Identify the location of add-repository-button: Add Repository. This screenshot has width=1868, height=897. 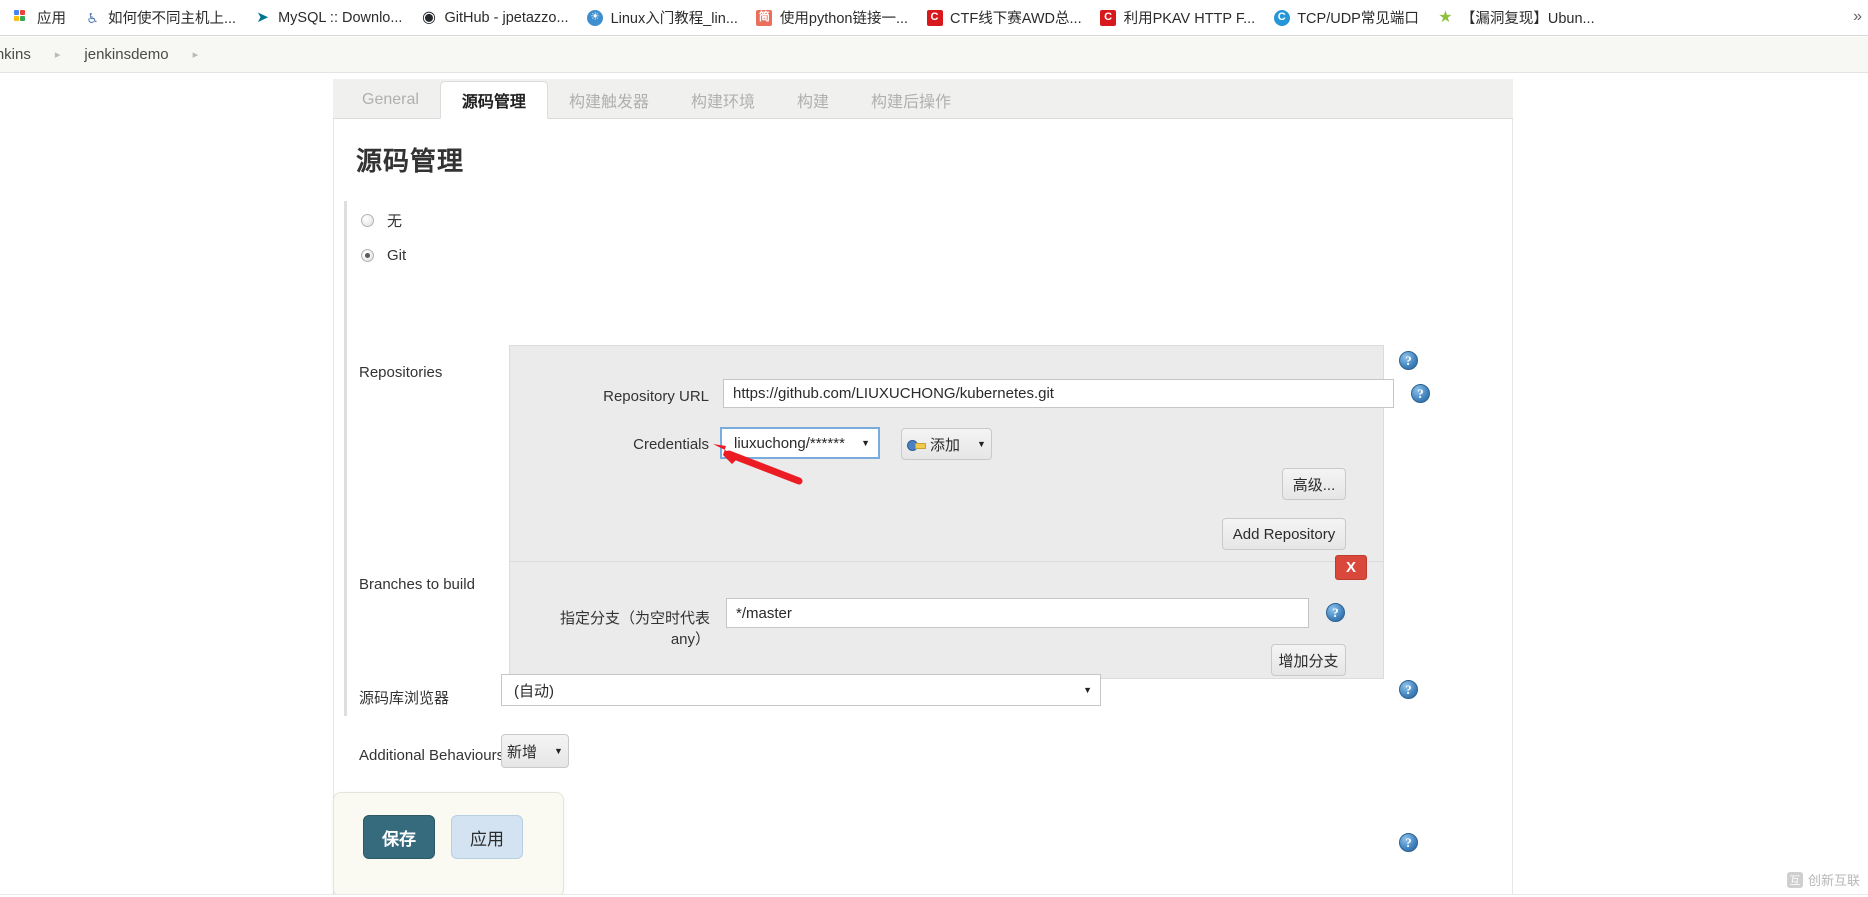
(1284, 534).